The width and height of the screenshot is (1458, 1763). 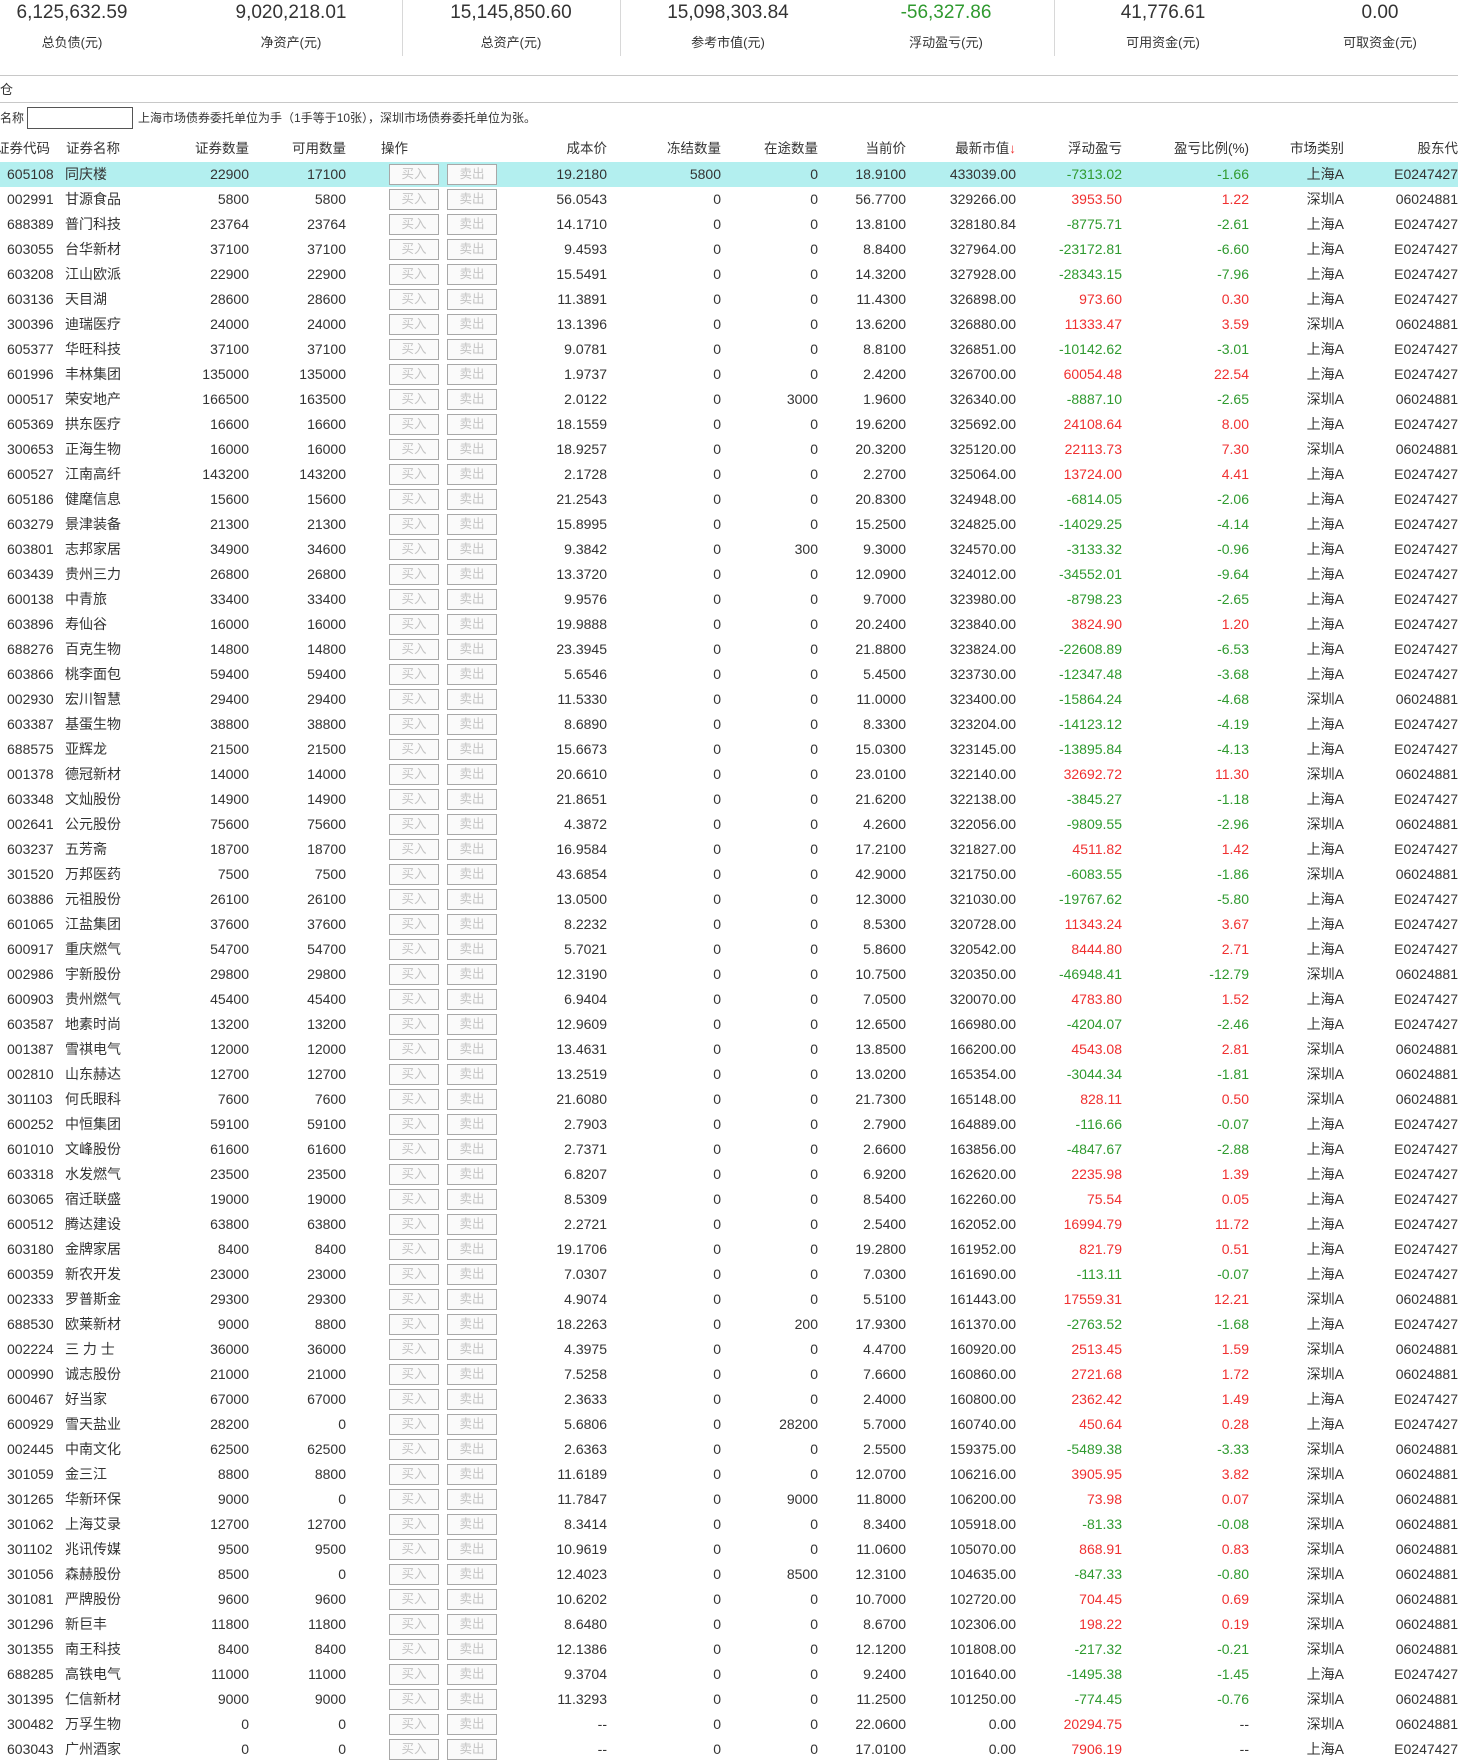 I want to click on column-header: 当前价, so click(x=862, y=149).